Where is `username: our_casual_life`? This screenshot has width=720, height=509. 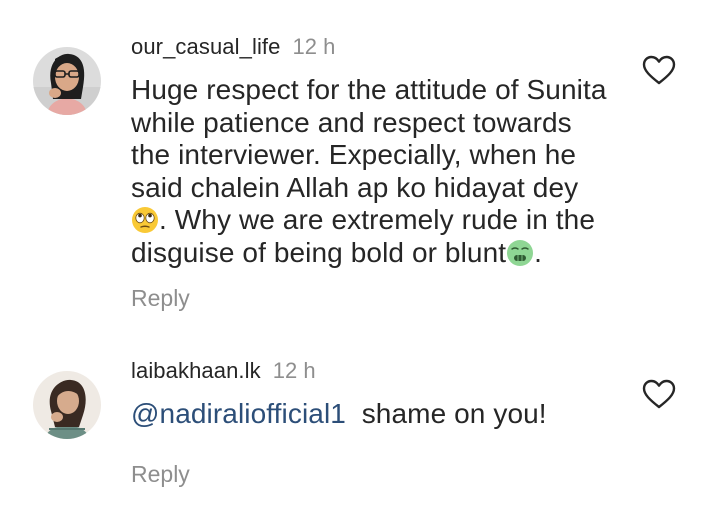
username: our_casual_life is located at coordinates (205, 46).